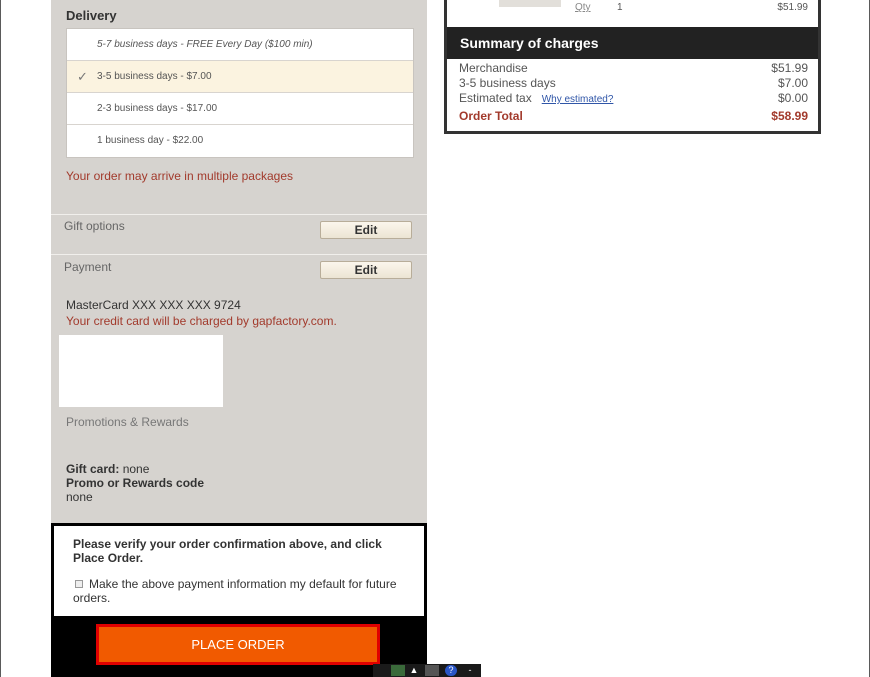  I want to click on warning-icon: ▲, so click(414, 670).